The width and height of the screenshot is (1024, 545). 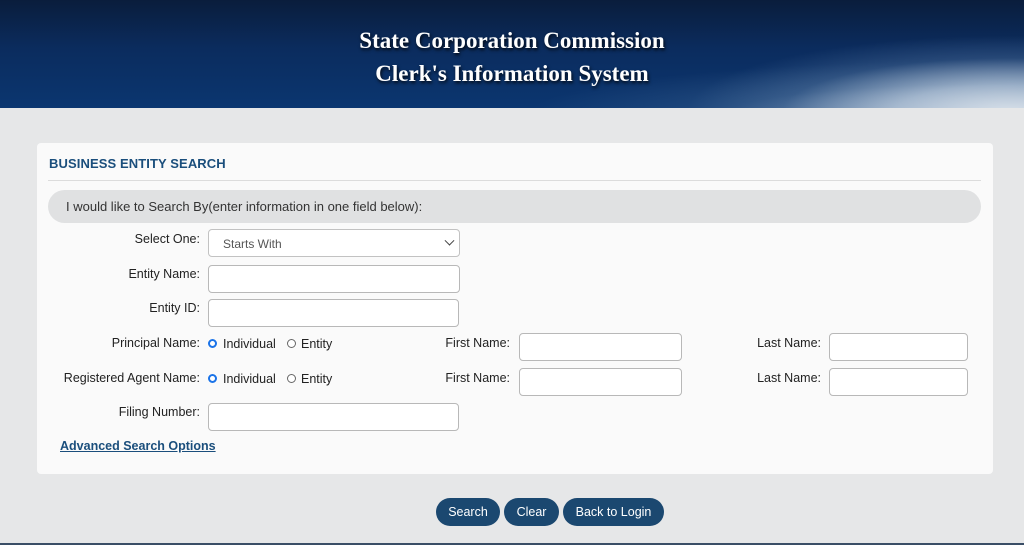 What do you see at coordinates (155, 343) in the screenshot?
I see `principal-name-label: Principal Name:` at bounding box center [155, 343].